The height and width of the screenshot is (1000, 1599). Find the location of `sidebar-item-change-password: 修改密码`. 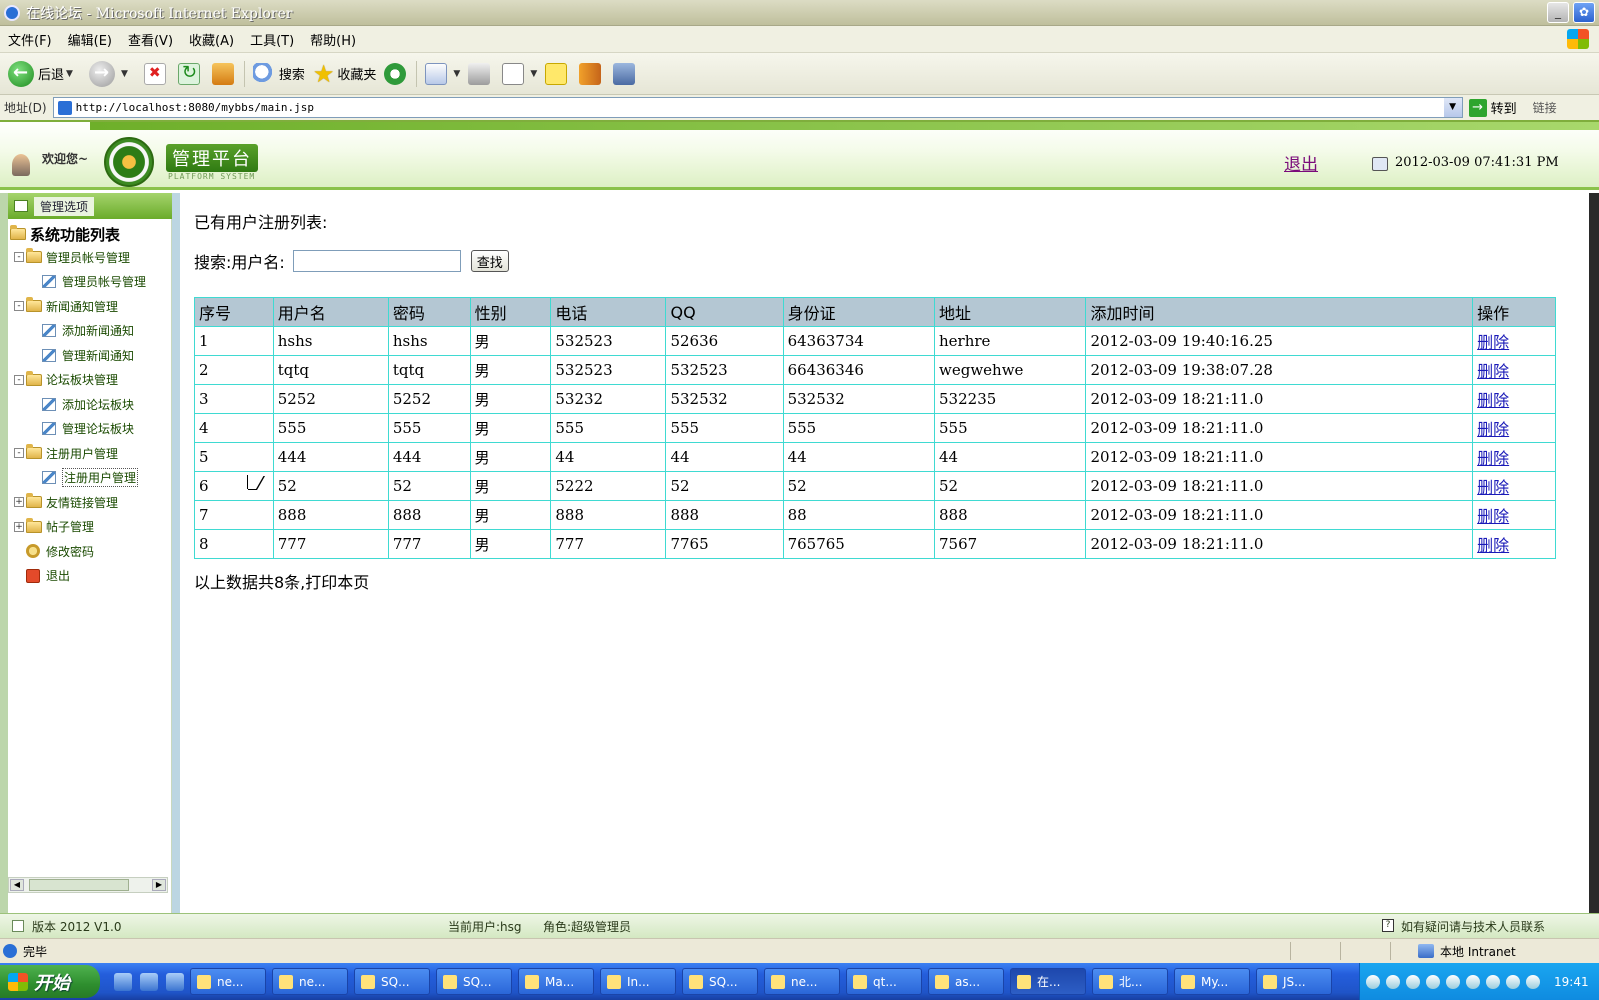

sidebar-item-change-password: 修改密码 is located at coordinates (90, 551).